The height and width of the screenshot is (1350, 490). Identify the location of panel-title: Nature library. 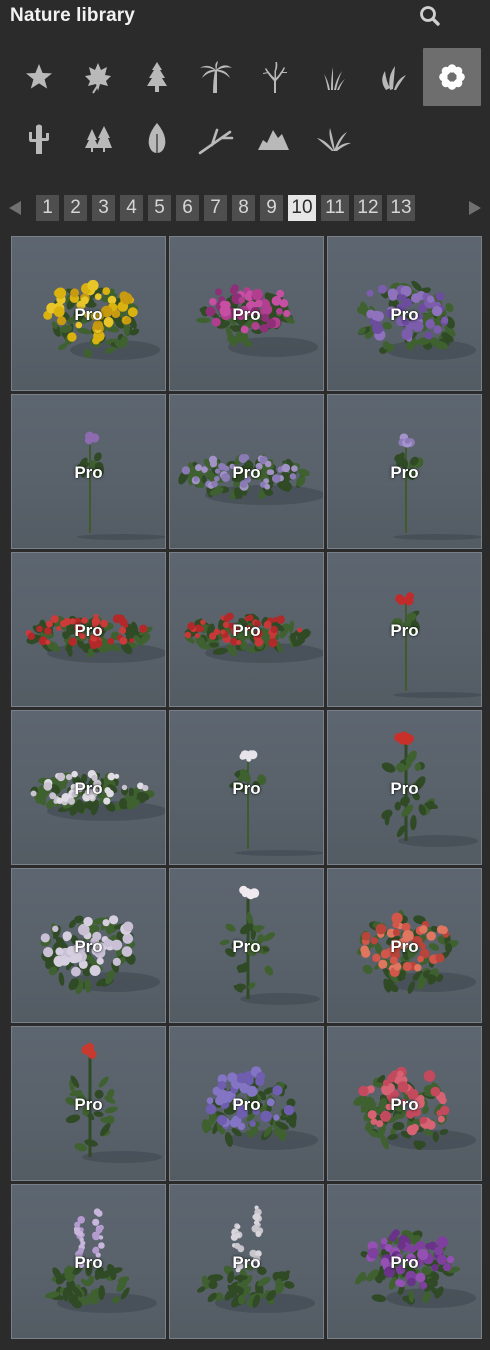
(72, 15).